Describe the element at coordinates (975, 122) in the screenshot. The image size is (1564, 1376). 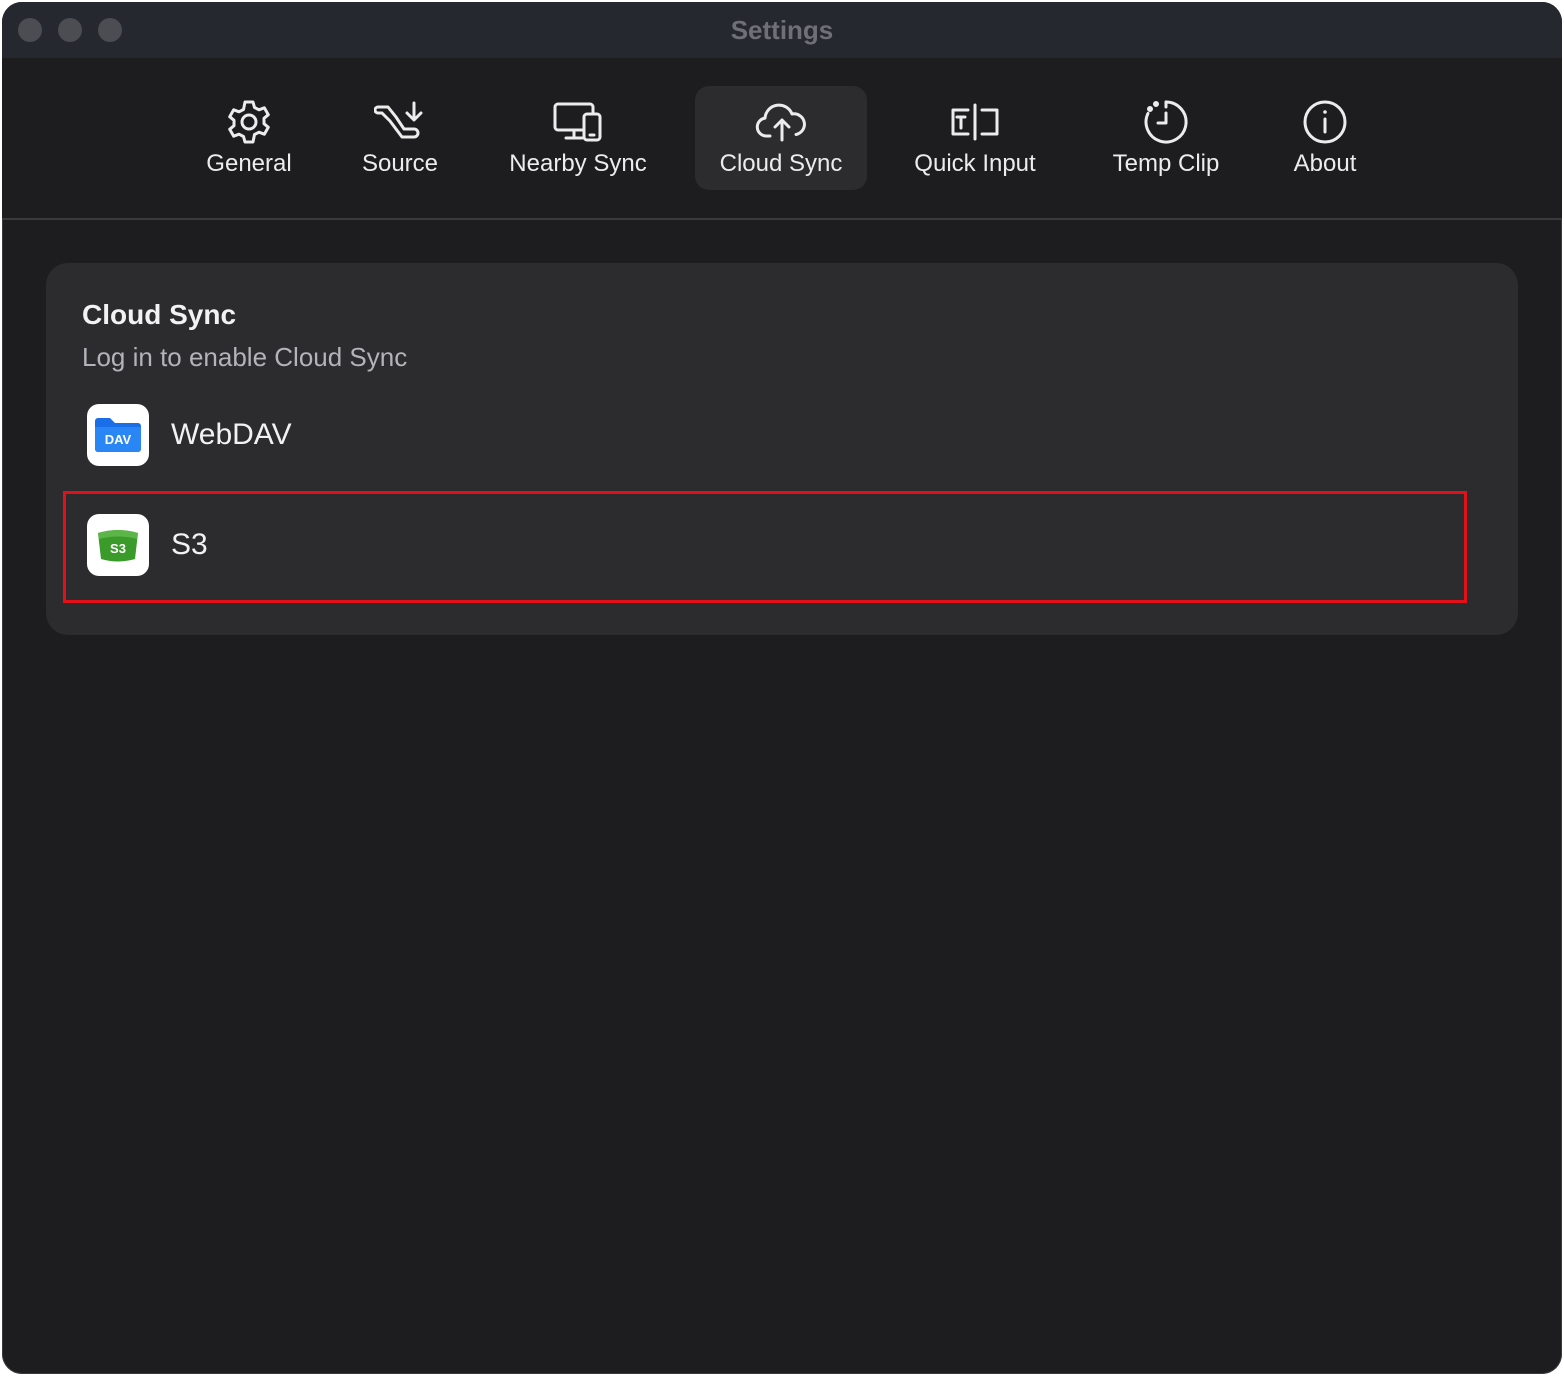
I see `text-input-icon` at that location.